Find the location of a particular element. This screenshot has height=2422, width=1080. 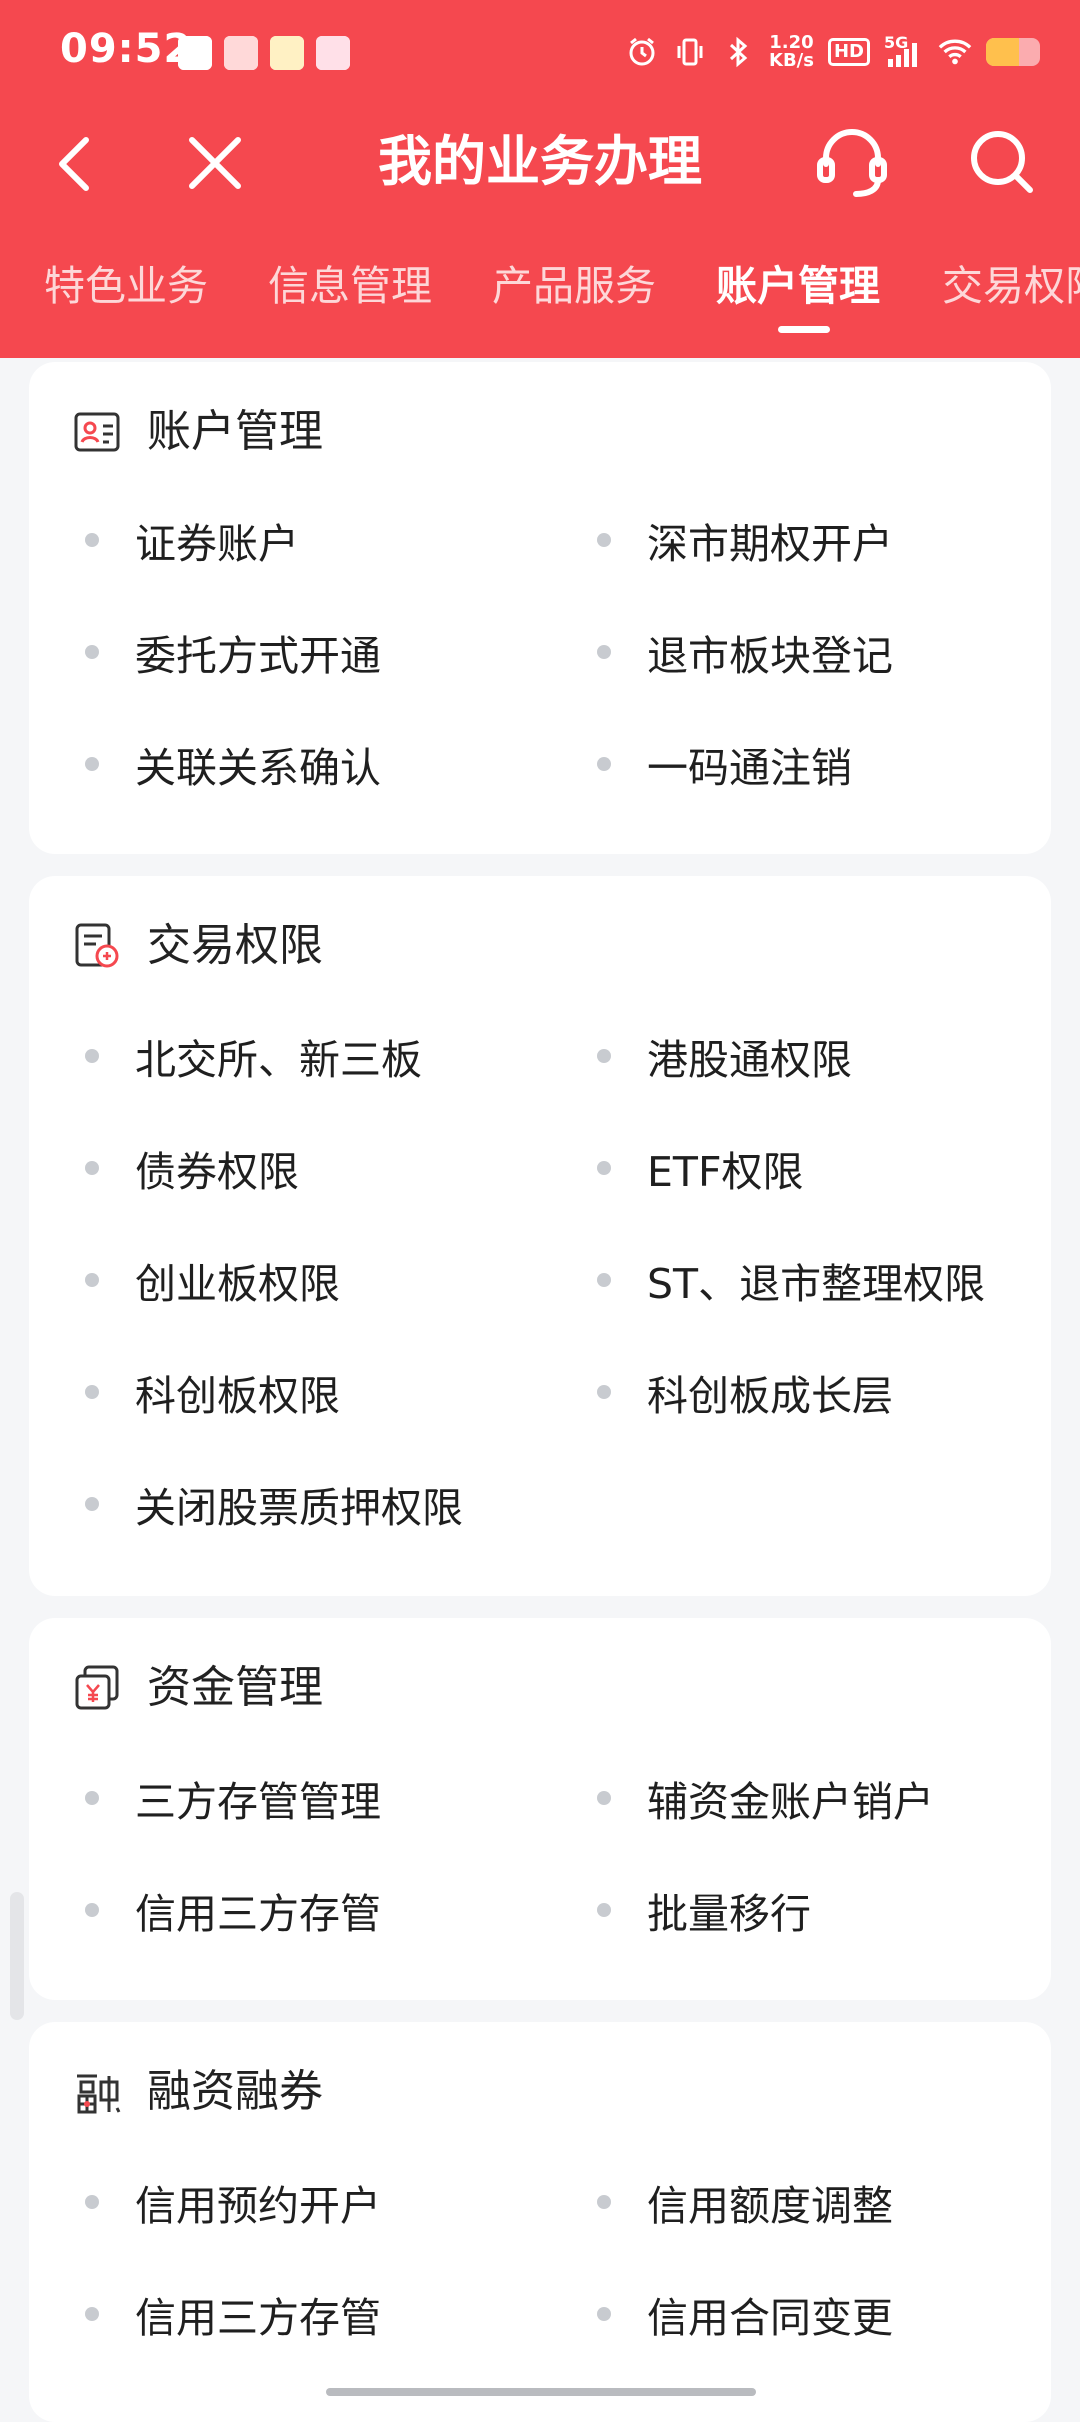

vibrate-icon is located at coordinates (690, 52).